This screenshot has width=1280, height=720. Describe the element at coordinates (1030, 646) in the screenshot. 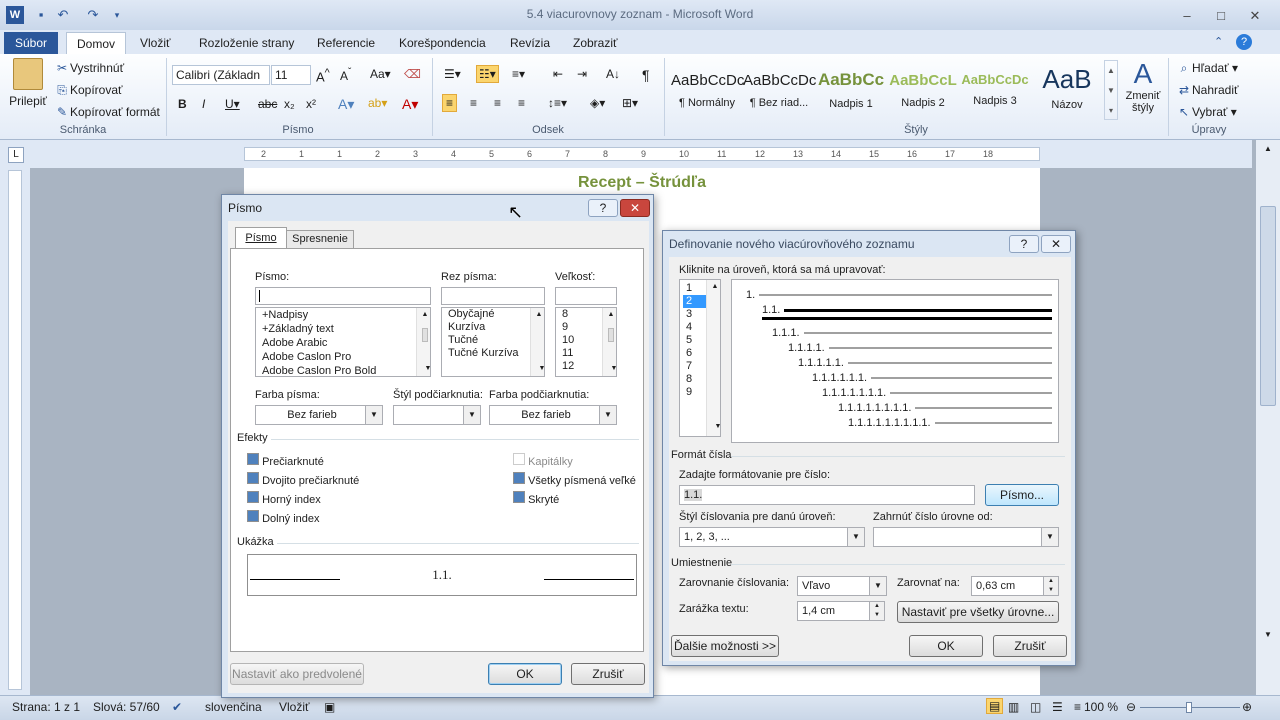

I see `cancel-button: Zrušiť` at that location.